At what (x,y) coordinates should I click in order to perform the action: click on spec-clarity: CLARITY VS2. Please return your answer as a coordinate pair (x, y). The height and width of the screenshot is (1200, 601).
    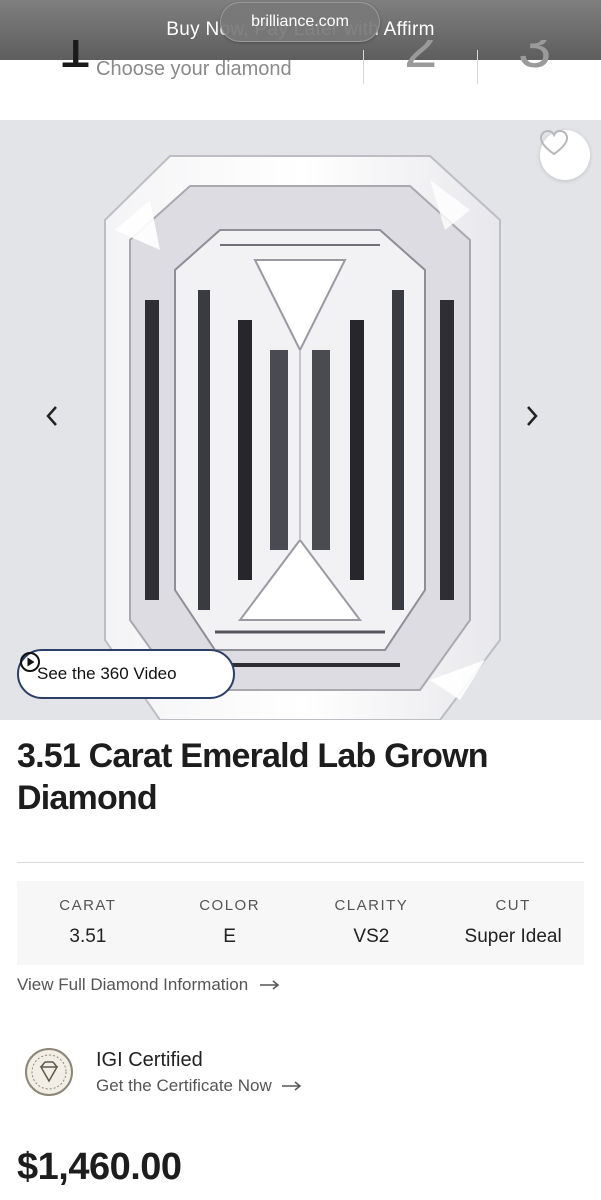
    Looking at the image, I should click on (372, 923).